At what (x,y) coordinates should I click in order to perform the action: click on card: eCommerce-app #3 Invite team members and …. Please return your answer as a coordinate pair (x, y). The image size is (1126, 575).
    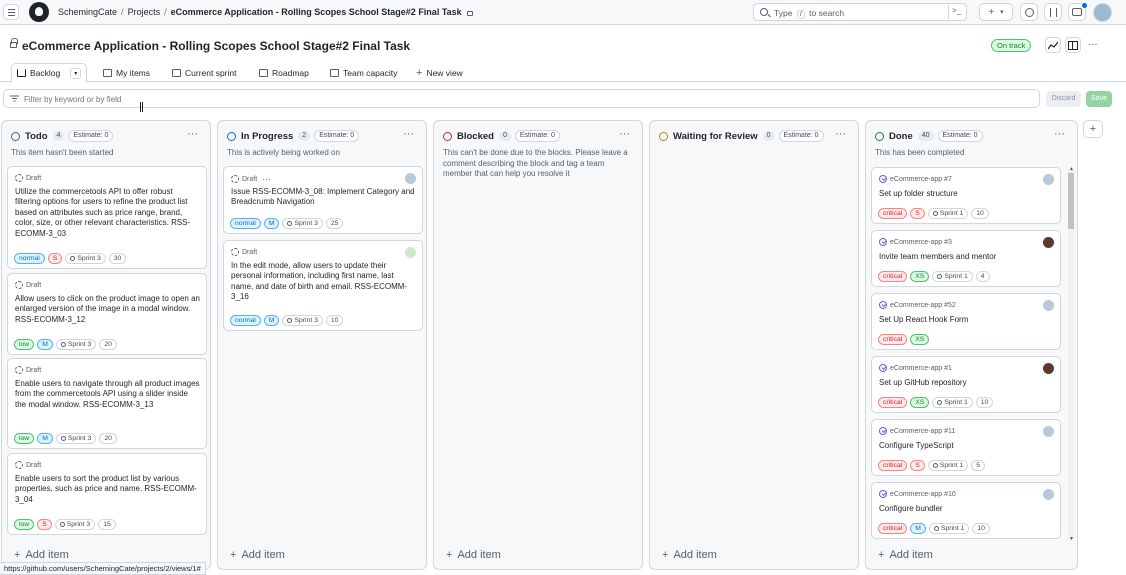
    Looking at the image, I should click on (966, 258).